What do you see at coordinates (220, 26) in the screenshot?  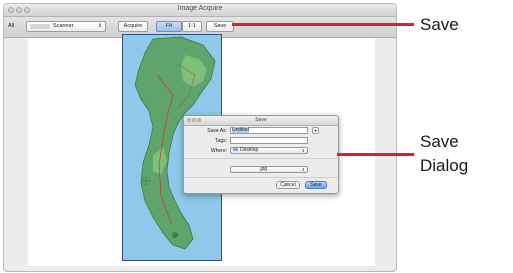 I see `save-button: Save` at bounding box center [220, 26].